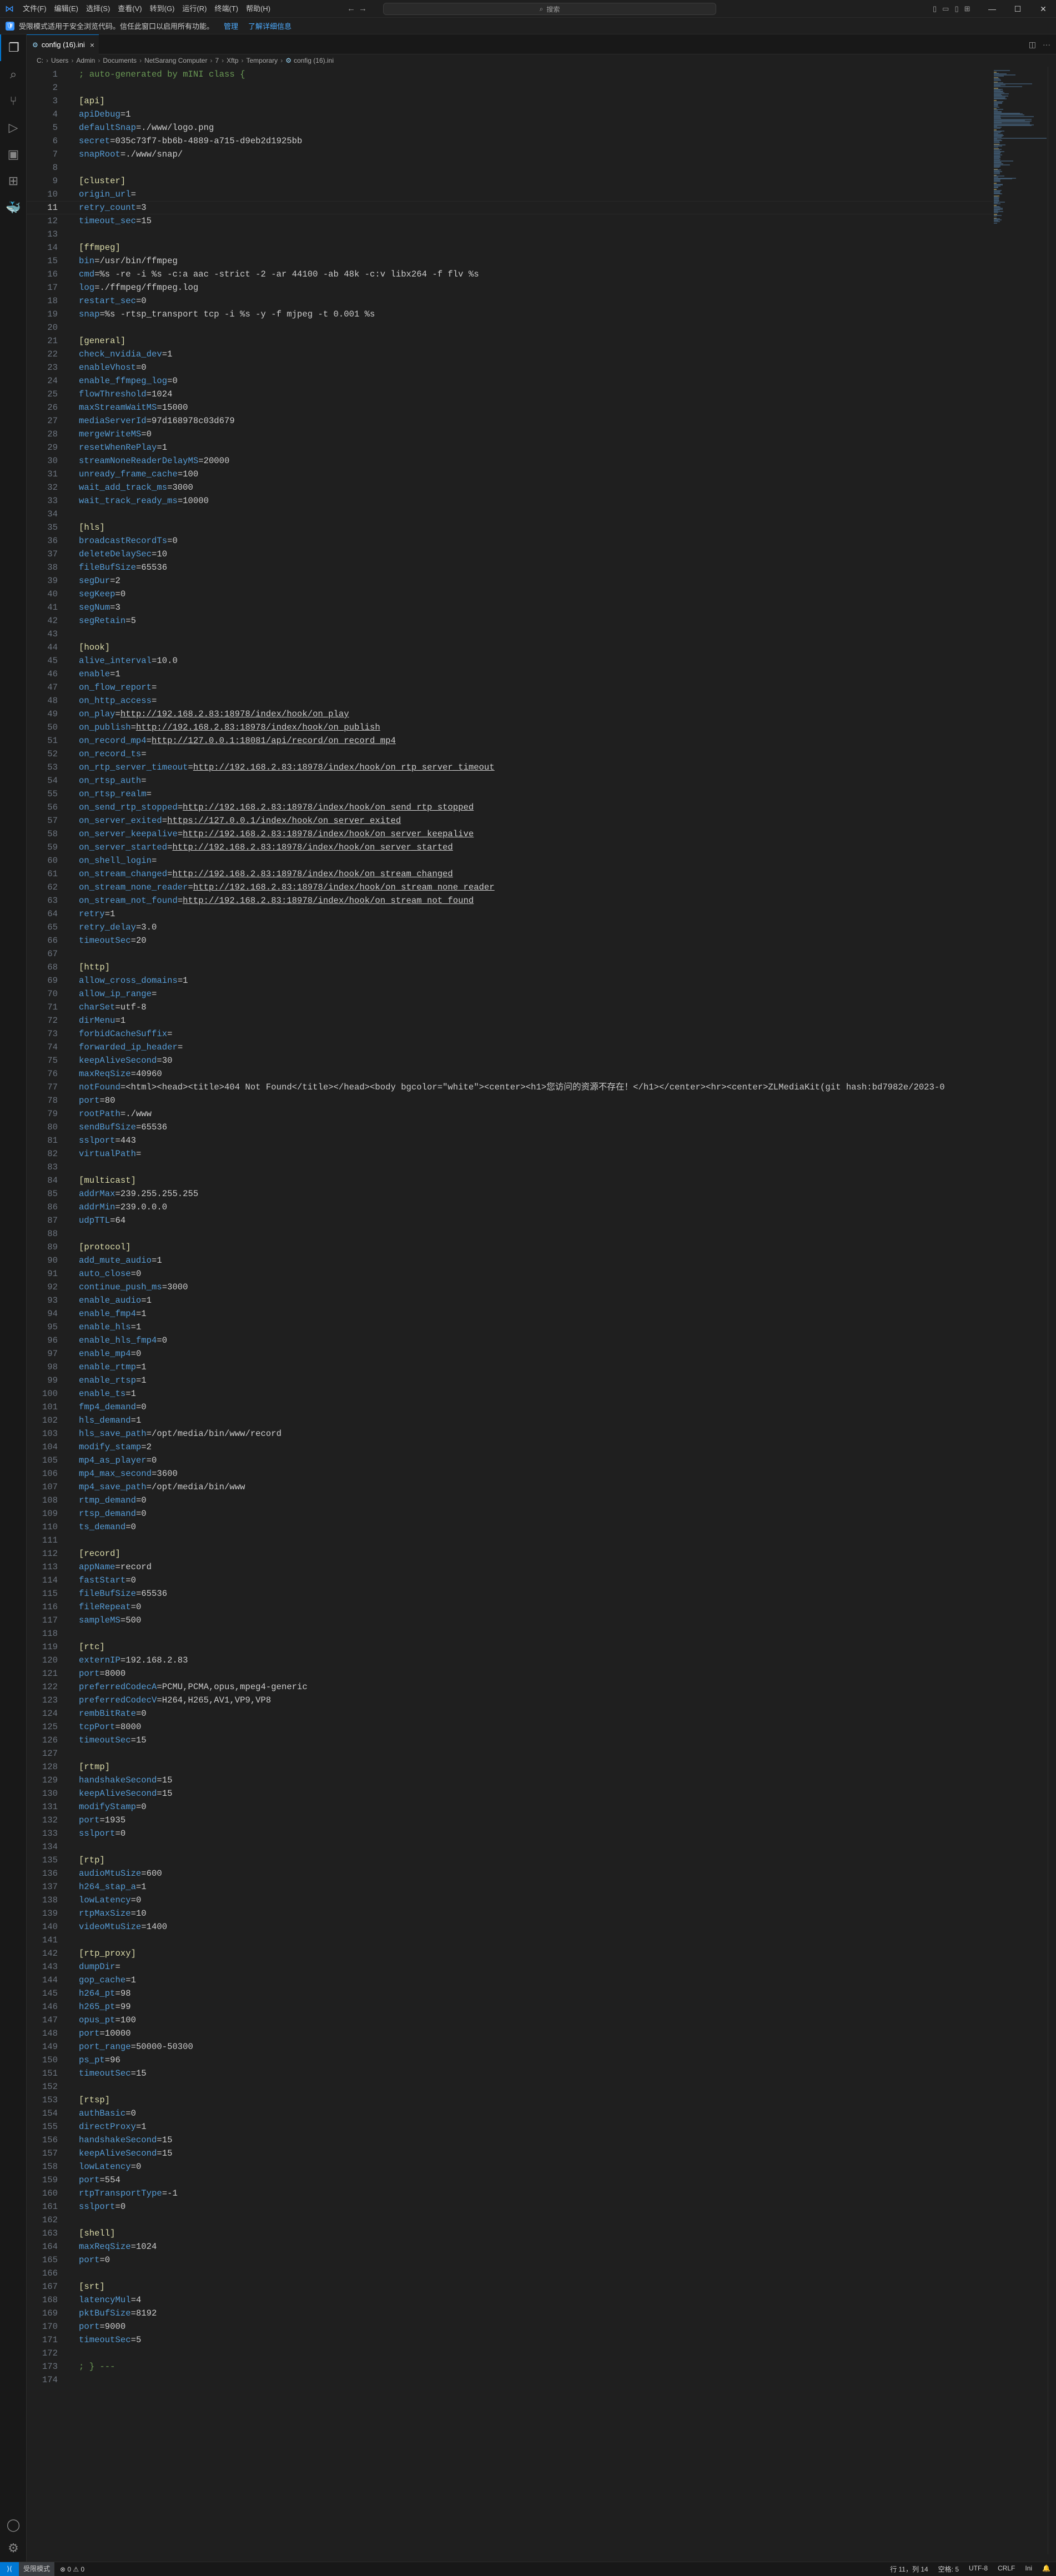  I want to click on code-line: 21 [general], so click(510, 341).